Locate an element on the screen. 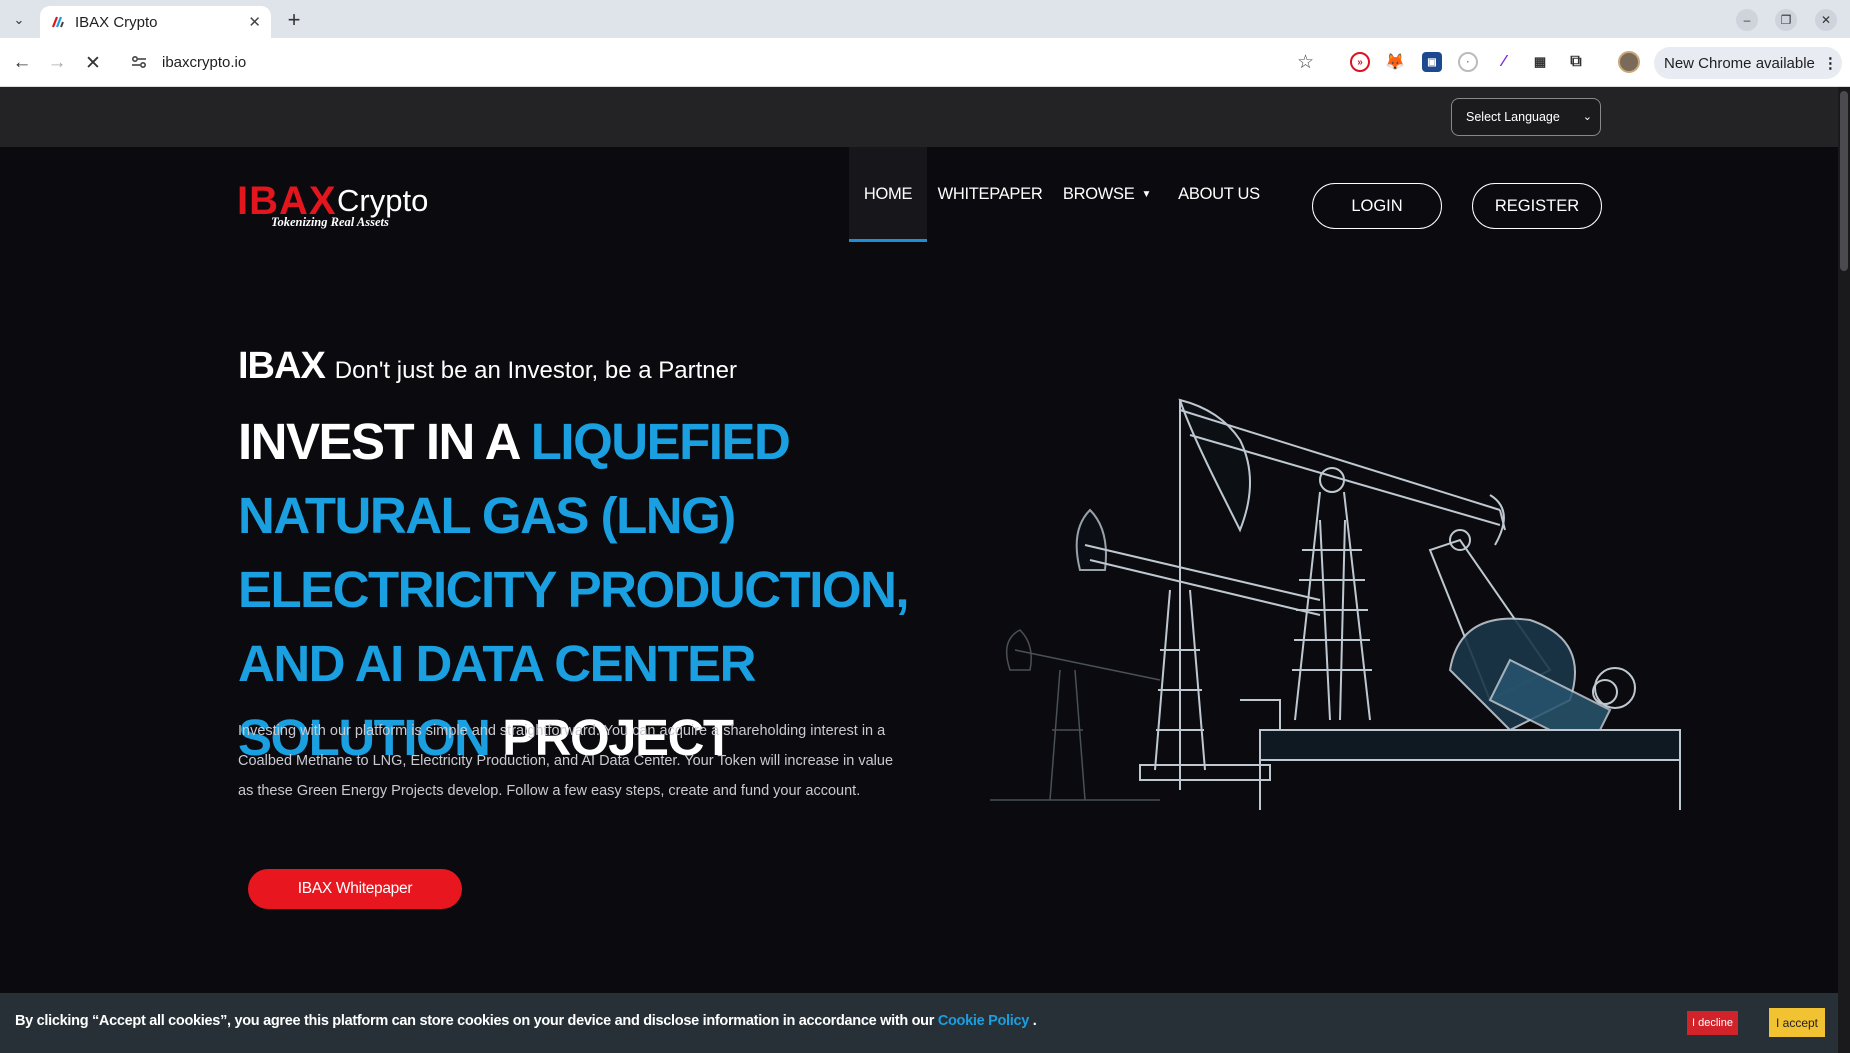  close-window-icon: ✕ is located at coordinates (1826, 20).